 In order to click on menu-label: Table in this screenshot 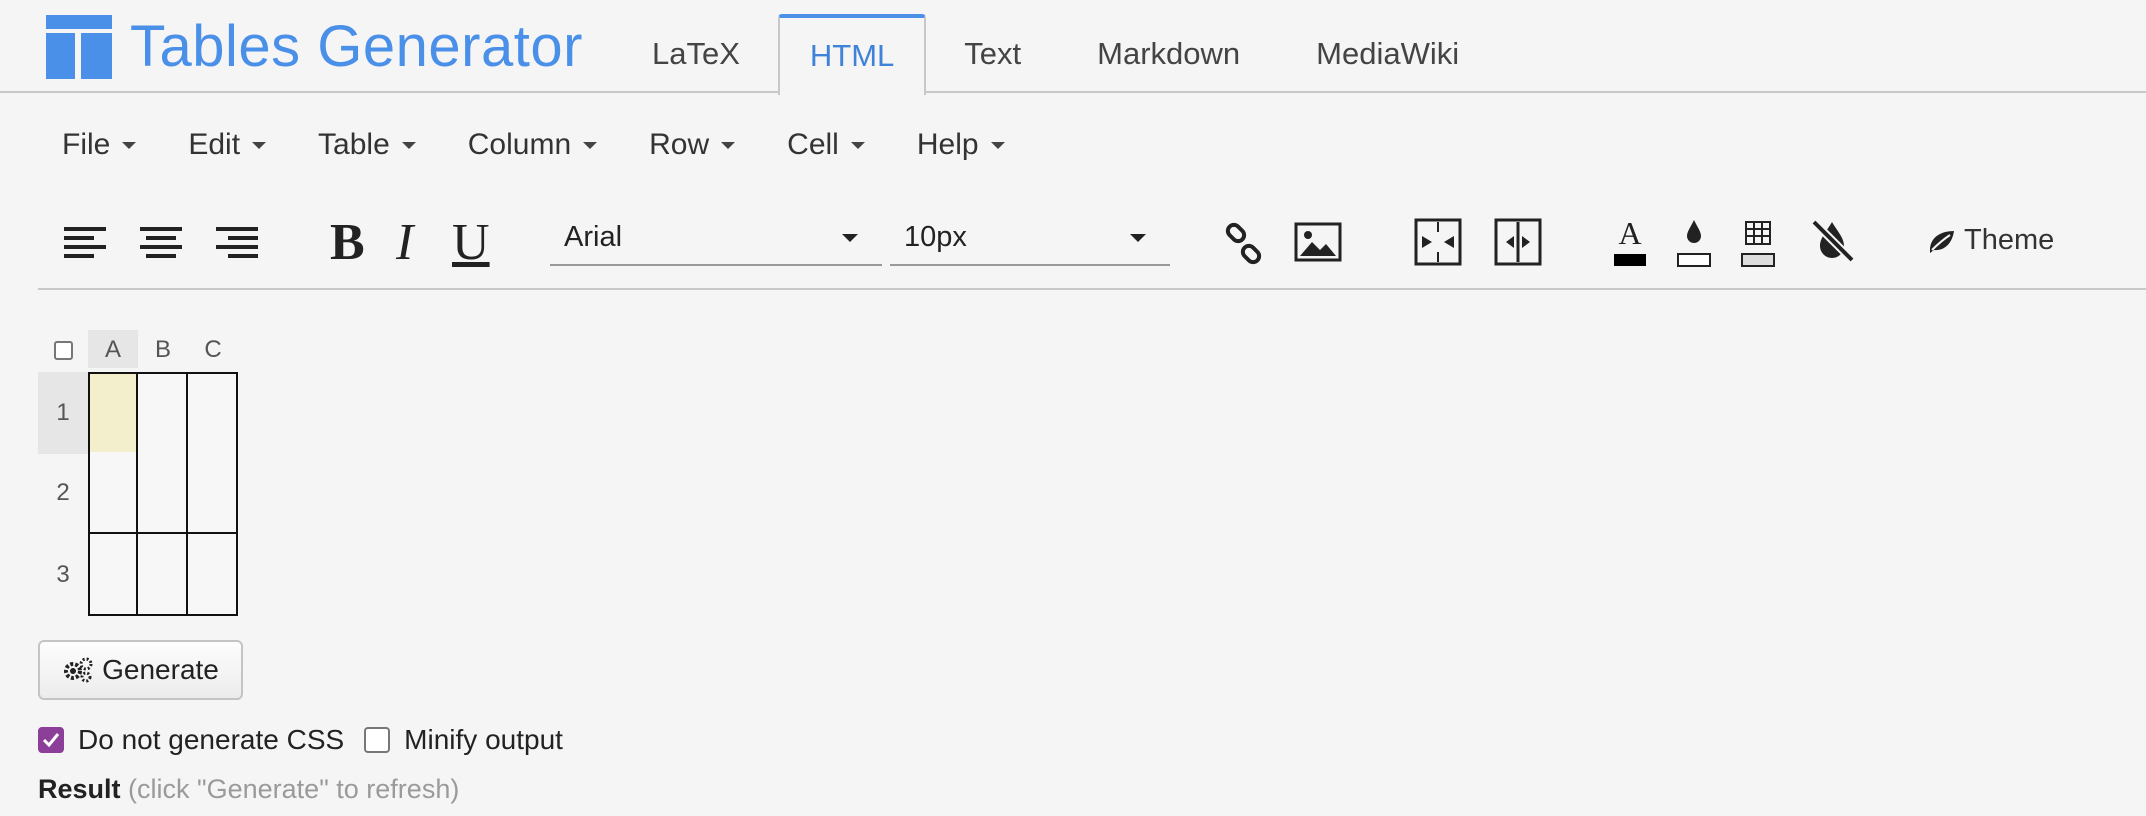, I will do `click(354, 144)`.